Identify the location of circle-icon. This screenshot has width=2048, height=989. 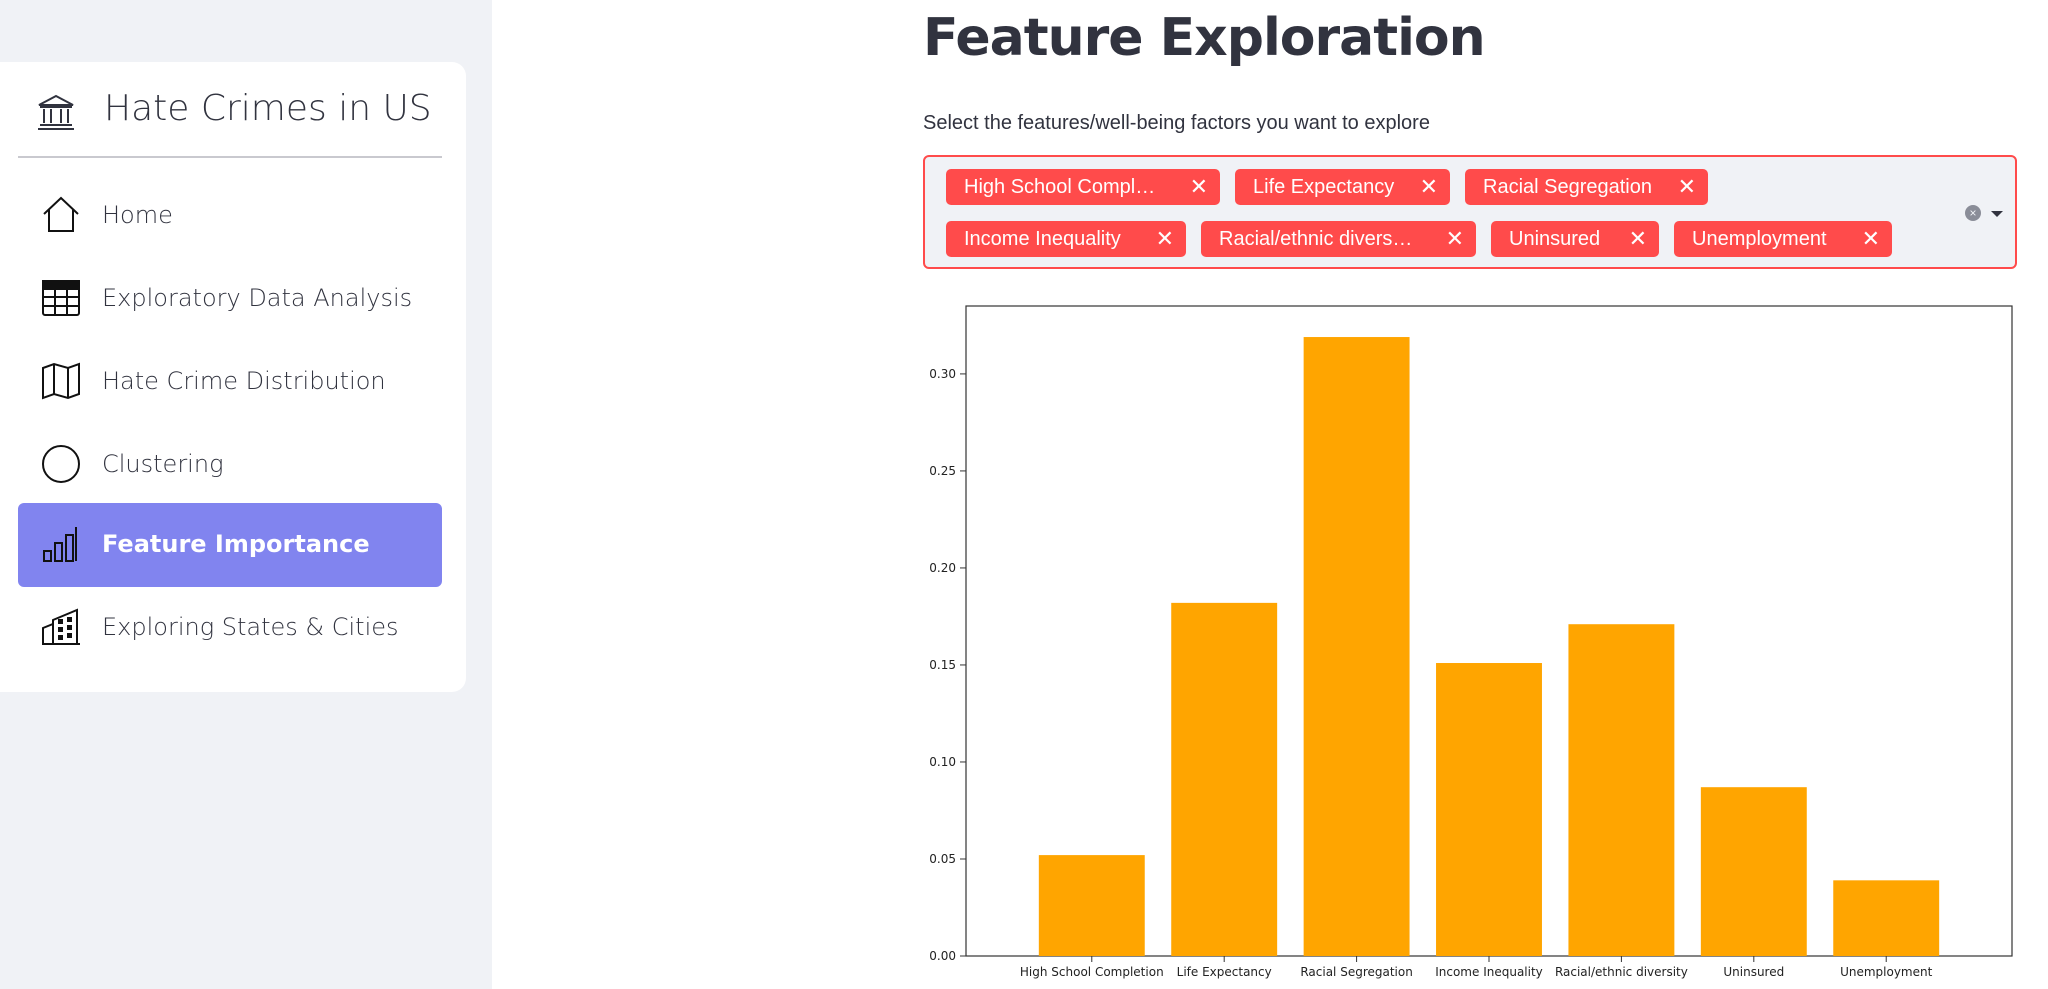
(61, 464).